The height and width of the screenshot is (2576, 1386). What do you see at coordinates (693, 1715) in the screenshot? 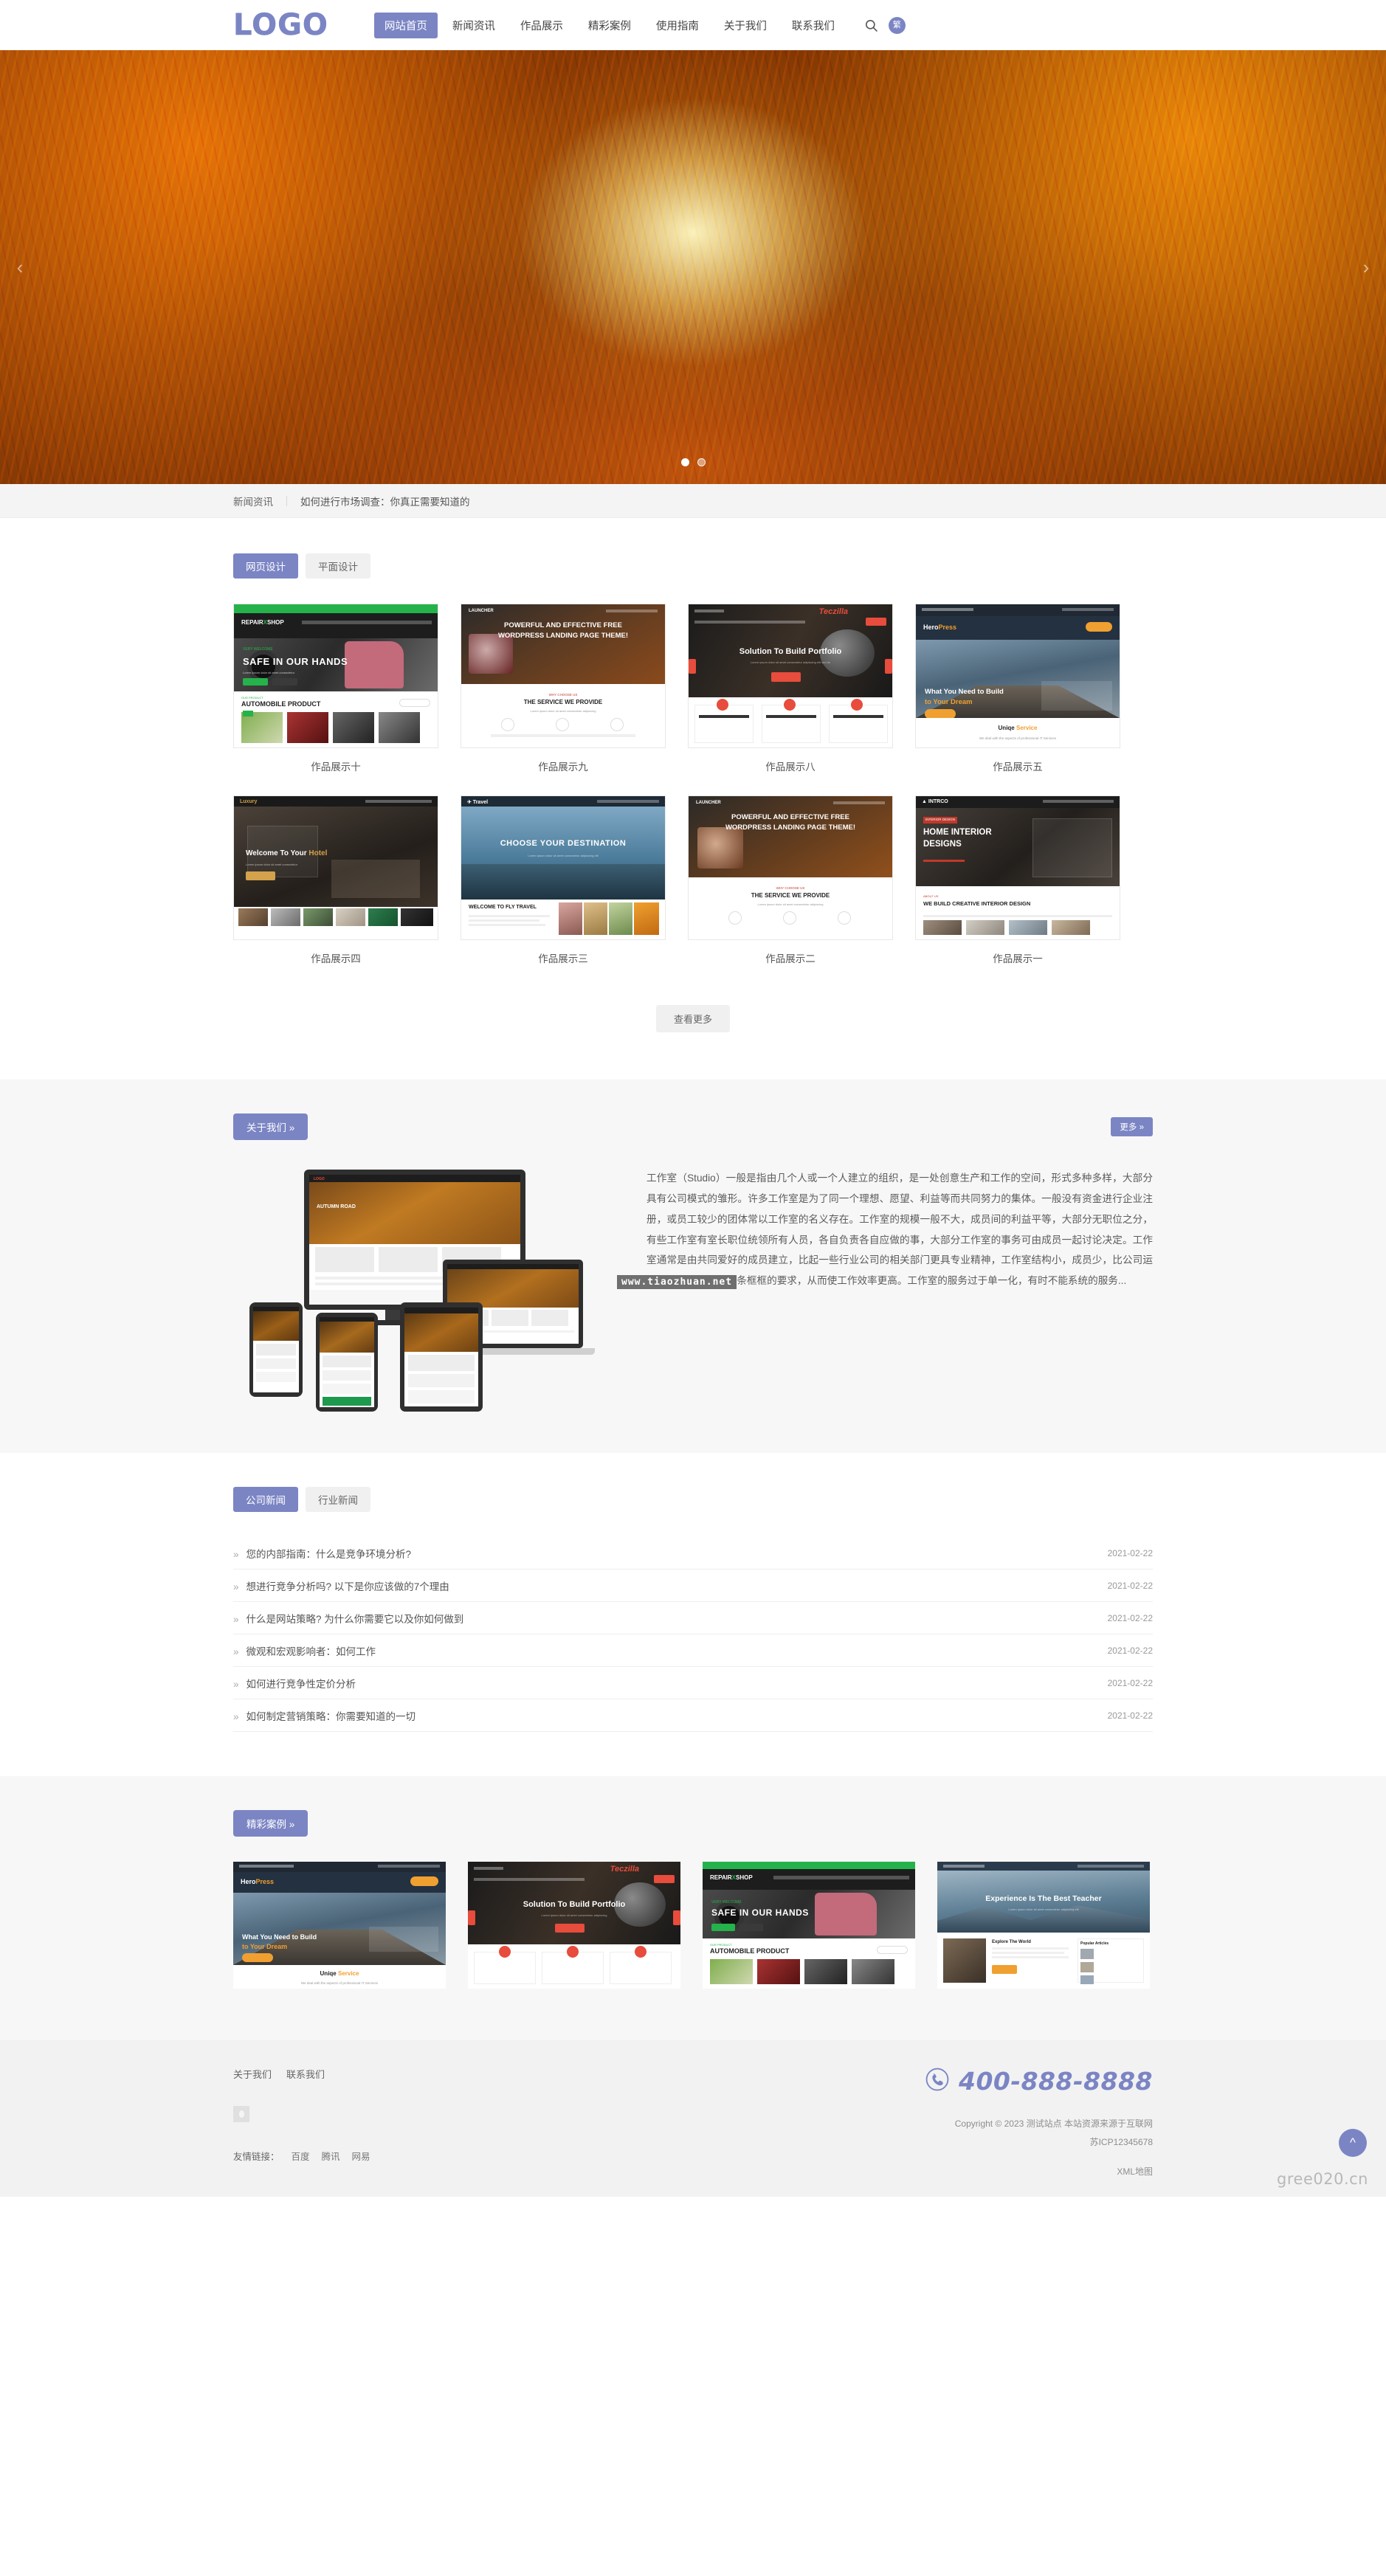
I see `news-list-item: 如何制定营销策略：你需要知道的一切 2021-02-22` at bounding box center [693, 1715].